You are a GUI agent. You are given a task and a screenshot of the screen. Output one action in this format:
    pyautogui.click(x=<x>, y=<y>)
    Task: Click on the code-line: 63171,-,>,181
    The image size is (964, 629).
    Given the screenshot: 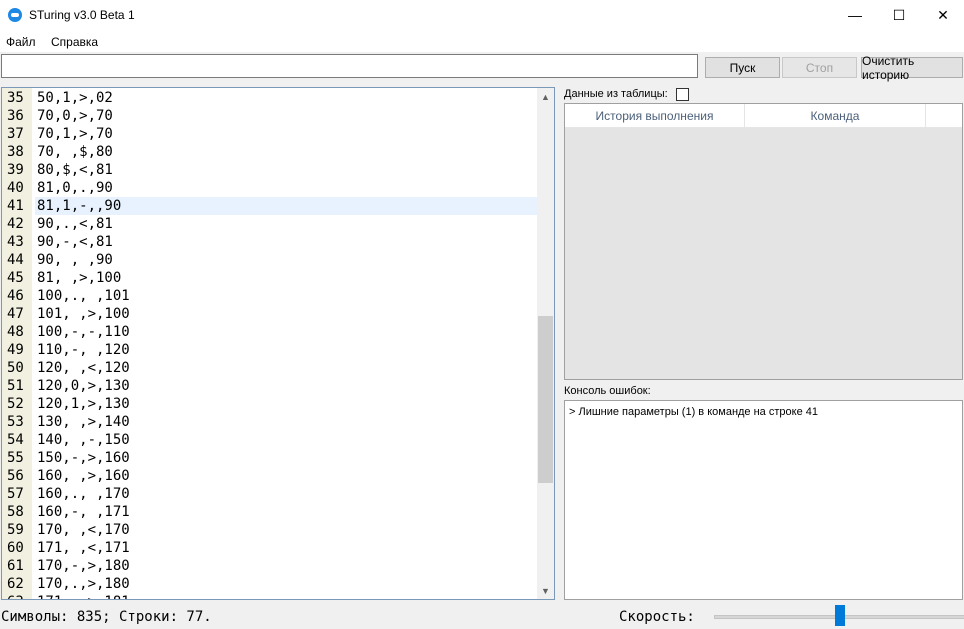 What is the action you would take?
    pyautogui.click(x=269, y=596)
    